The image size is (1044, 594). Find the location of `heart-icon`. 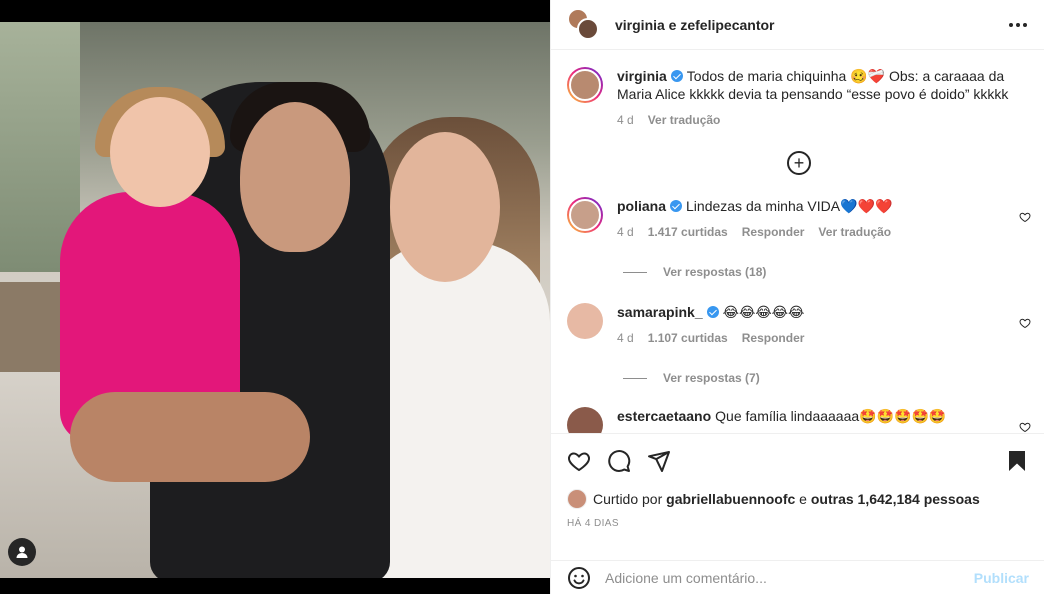

heart-icon is located at coordinates (579, 461).